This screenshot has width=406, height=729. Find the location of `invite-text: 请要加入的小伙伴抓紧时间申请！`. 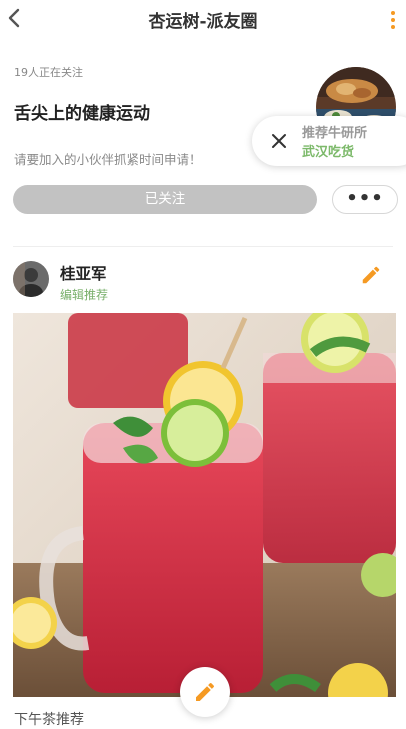

invite-text: 请要加入的小伙伴抓紧时间申请！ is located at coordinates (108, 159).